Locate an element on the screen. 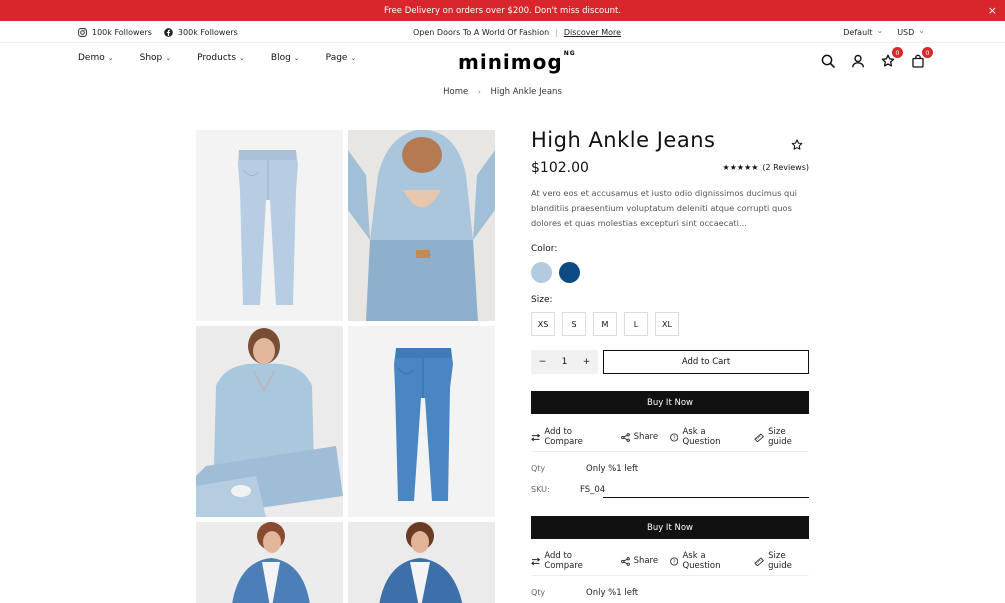  product-image-back-view is located at coordinates (421, 225).